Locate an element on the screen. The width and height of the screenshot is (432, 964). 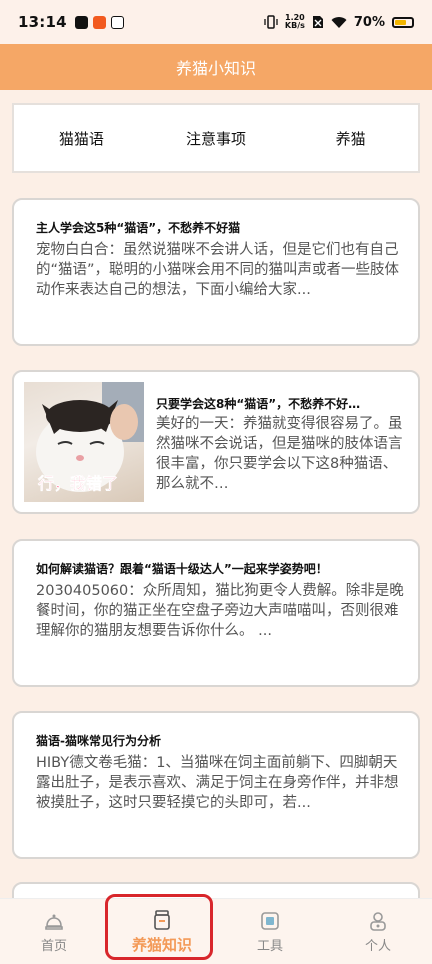
battery-percent: 70% is located at coordinates (369, 22).